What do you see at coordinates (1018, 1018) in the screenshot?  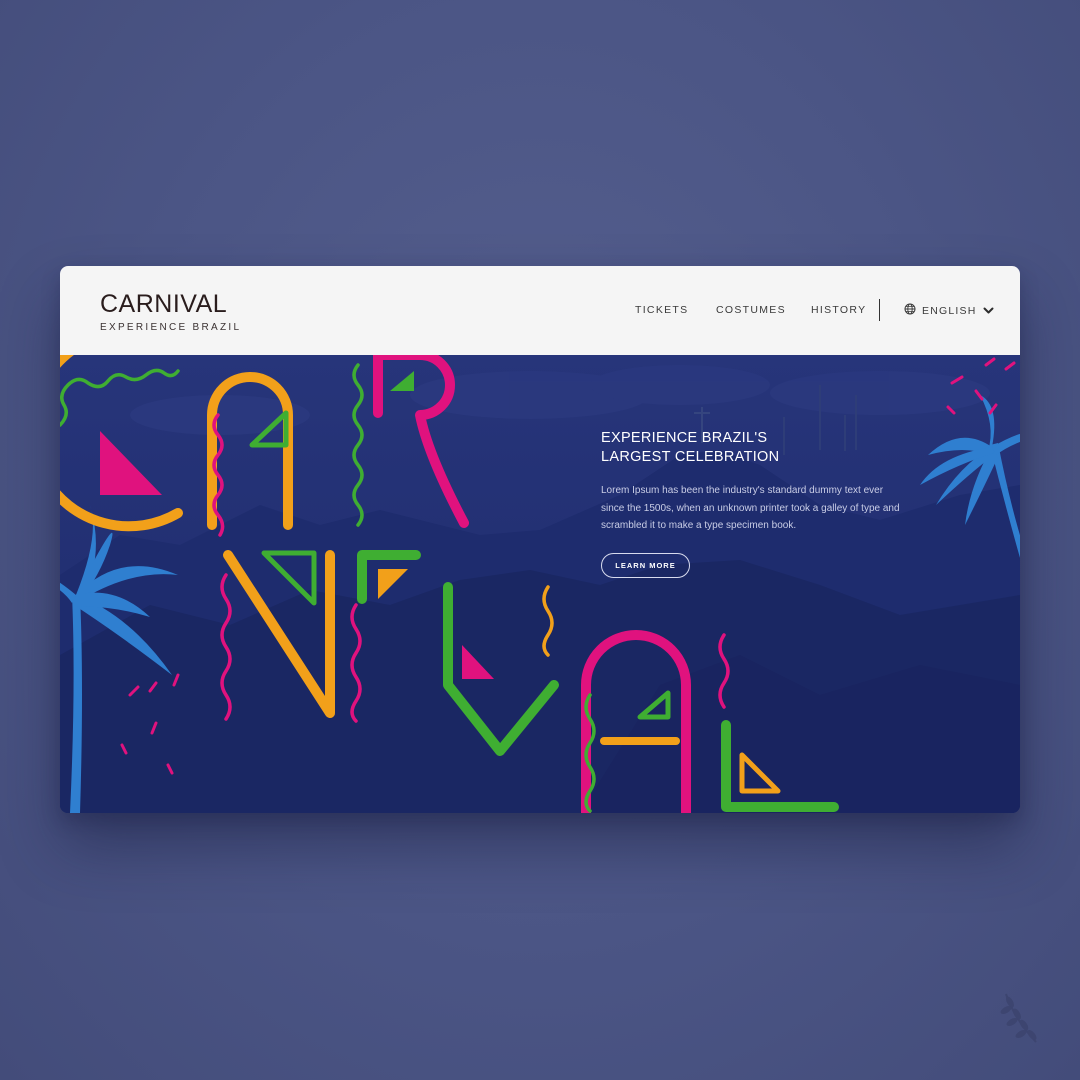 I see `laurel-icon` at bounding box center [1018, 1018].